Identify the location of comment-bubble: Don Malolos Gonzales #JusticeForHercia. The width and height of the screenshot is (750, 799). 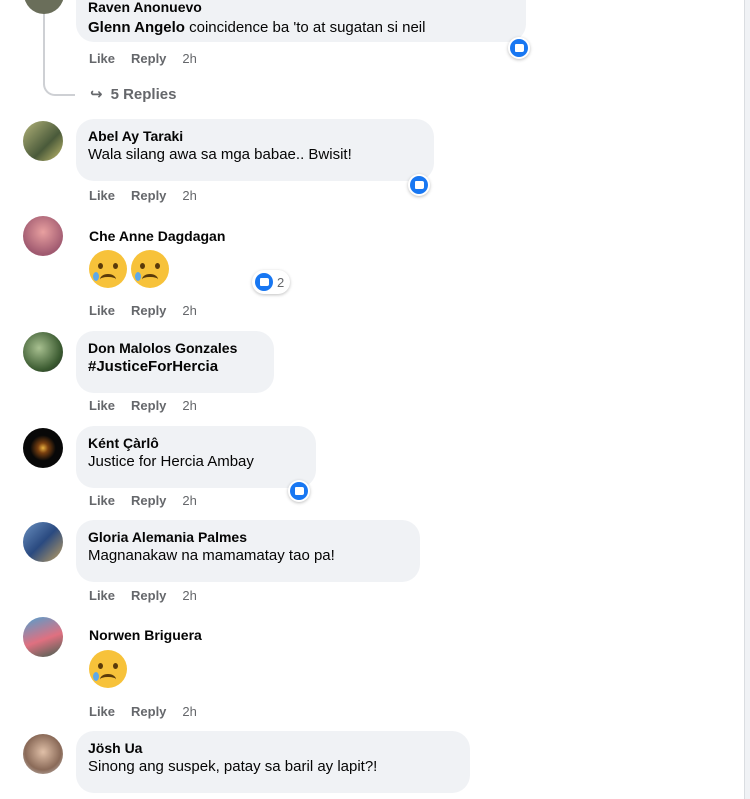
(175, 362).